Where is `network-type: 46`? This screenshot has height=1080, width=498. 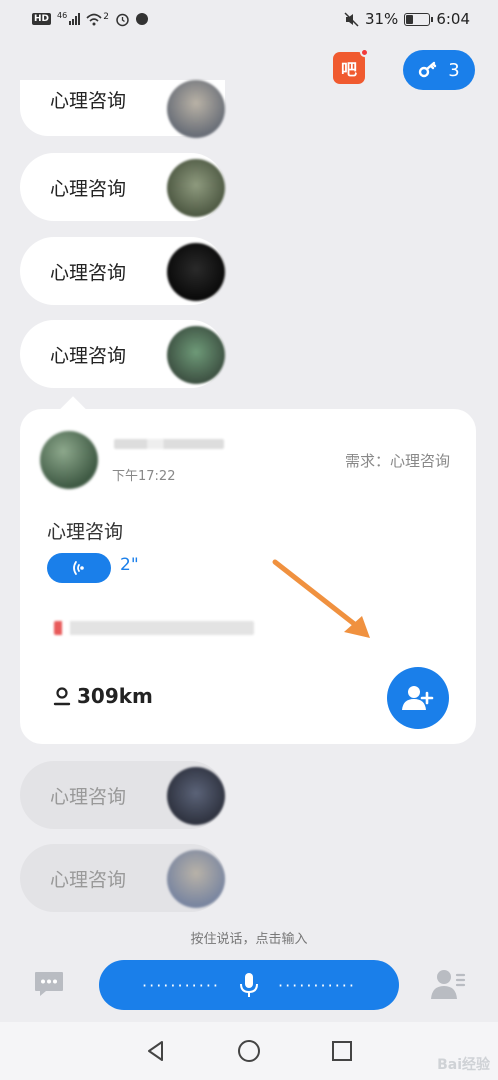 network-type: 46 is located at coordinates (62, 15).